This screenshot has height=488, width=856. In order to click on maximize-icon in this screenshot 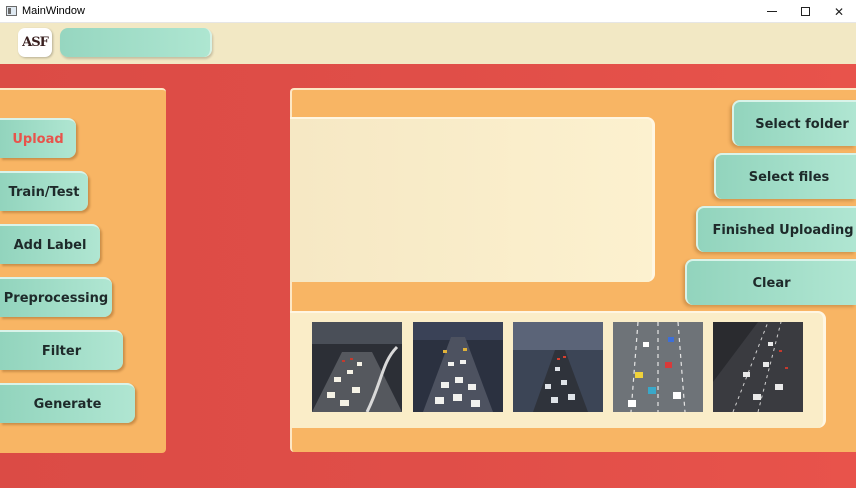, I will do `click(805, 11)`.